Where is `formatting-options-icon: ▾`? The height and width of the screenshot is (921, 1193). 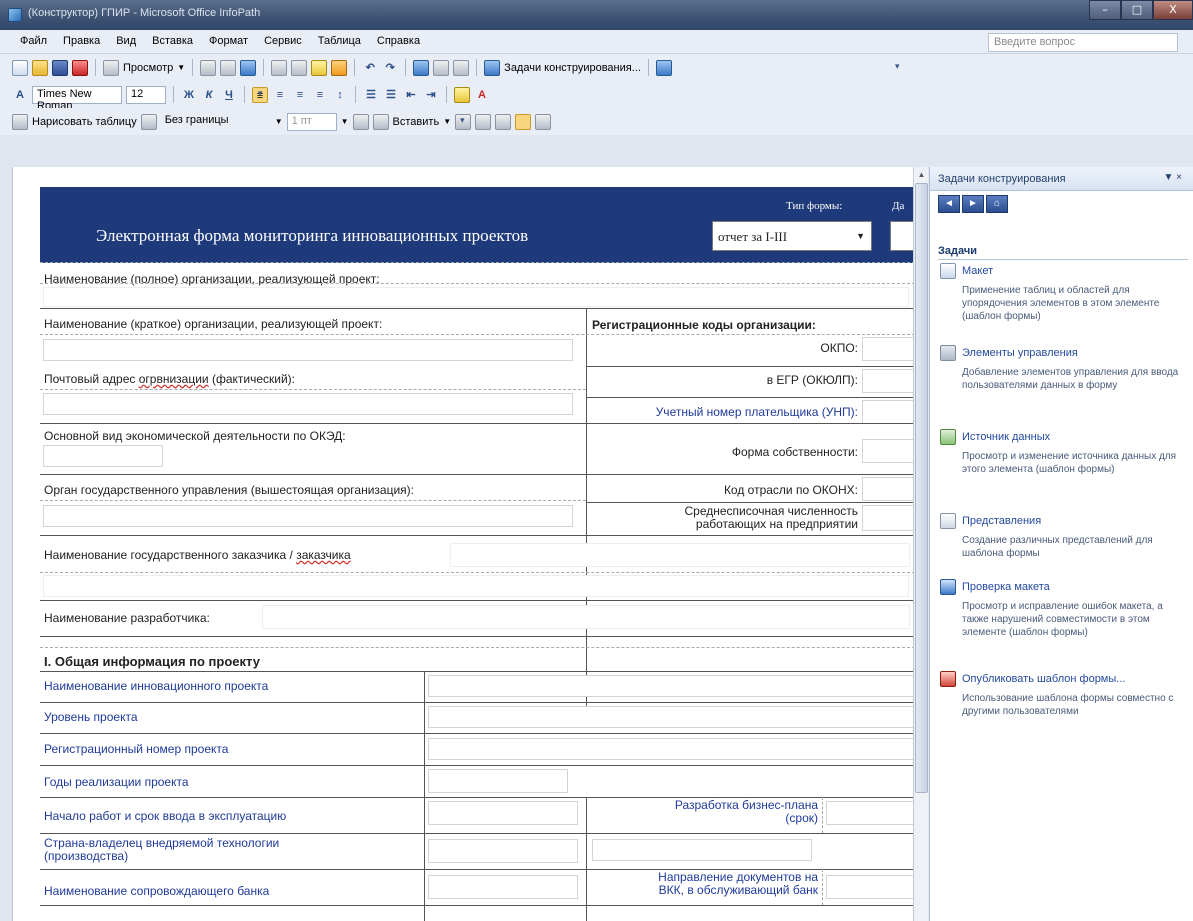 formatting-options-icon: ▾ is located at coordinates (260, 93).